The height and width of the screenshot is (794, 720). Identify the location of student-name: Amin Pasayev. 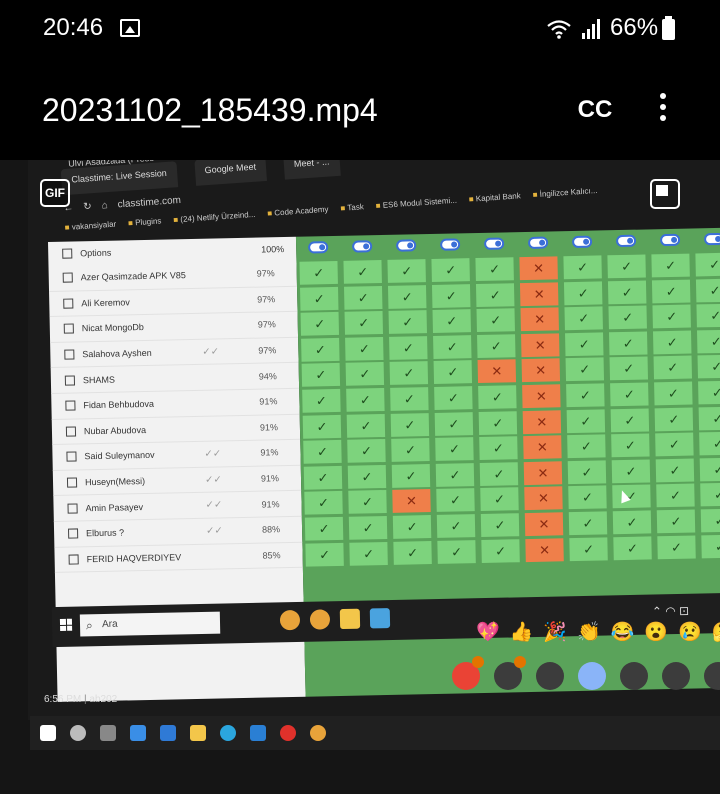
(114, 507).